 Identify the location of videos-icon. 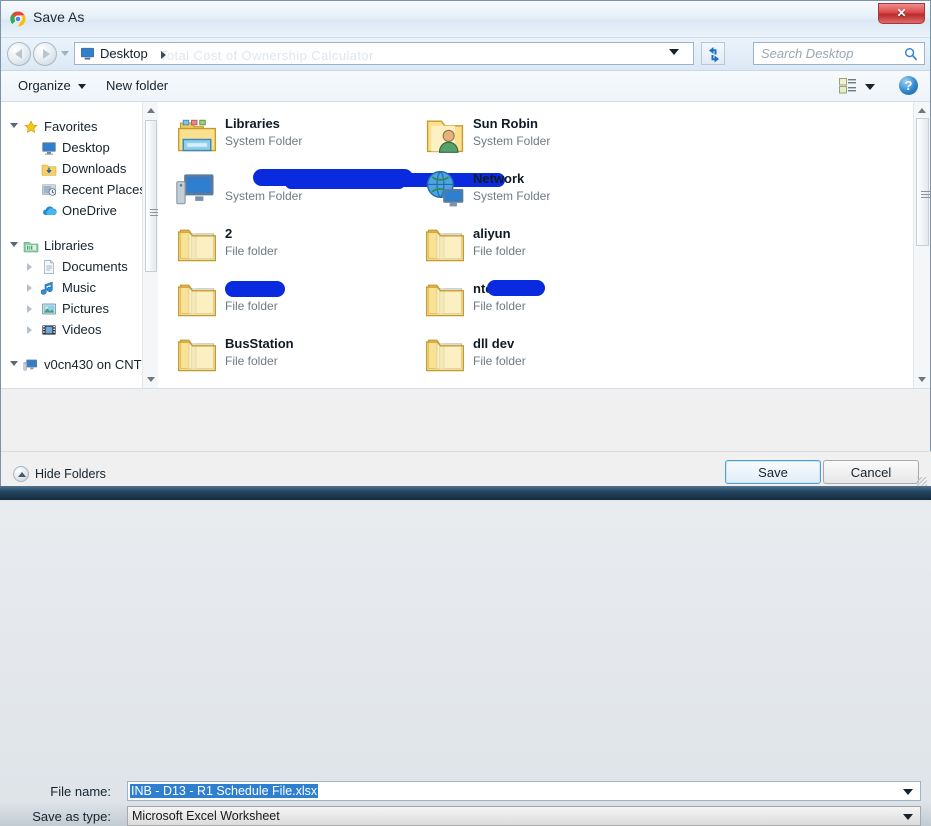
(49, 330).